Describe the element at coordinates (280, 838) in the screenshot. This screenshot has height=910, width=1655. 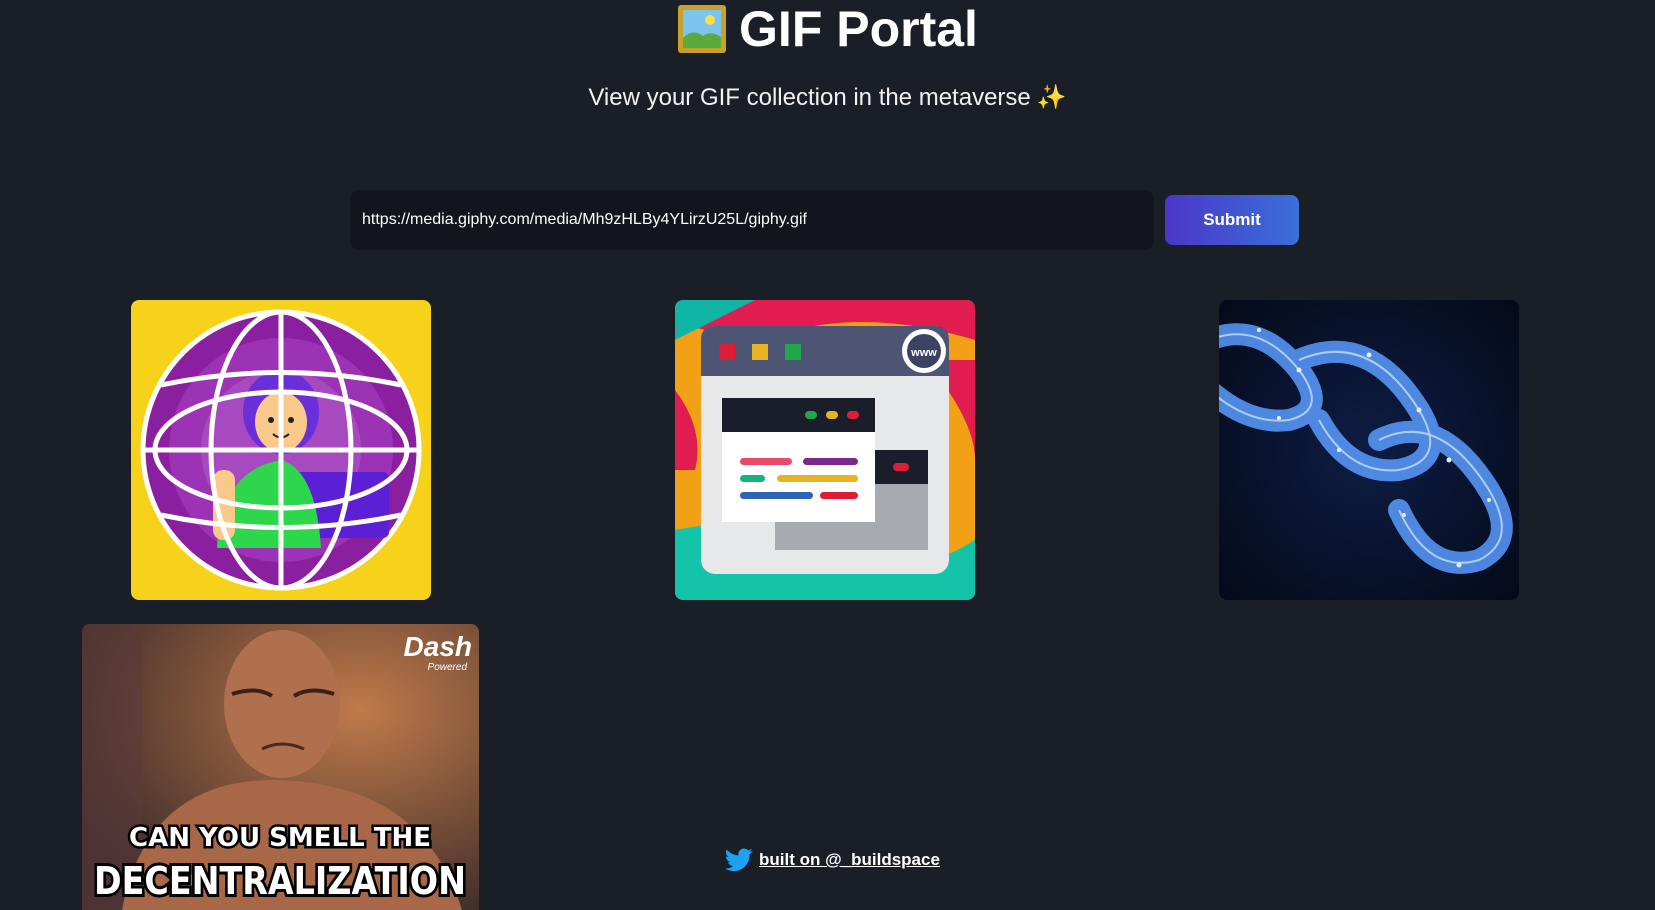
I see `meme-caption-top: CAN YOU SMELL THE` at that location.